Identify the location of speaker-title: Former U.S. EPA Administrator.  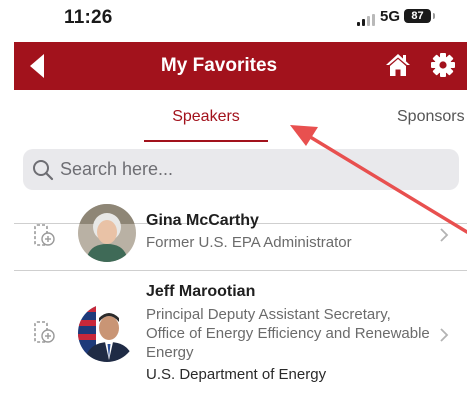
(249, 242).